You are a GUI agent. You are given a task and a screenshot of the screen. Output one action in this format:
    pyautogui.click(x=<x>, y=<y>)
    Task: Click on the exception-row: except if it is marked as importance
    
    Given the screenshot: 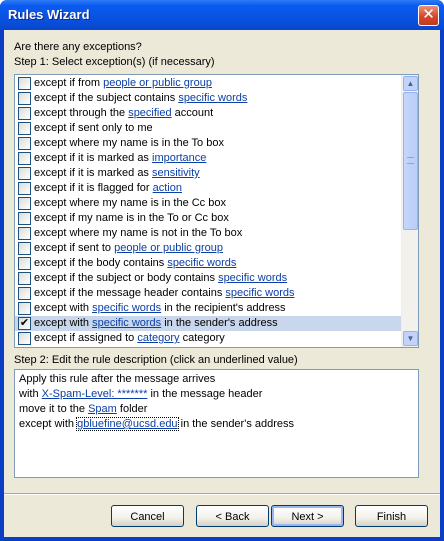 What is the action you would take?
    pyautogui.click(x=208, y=158)
    